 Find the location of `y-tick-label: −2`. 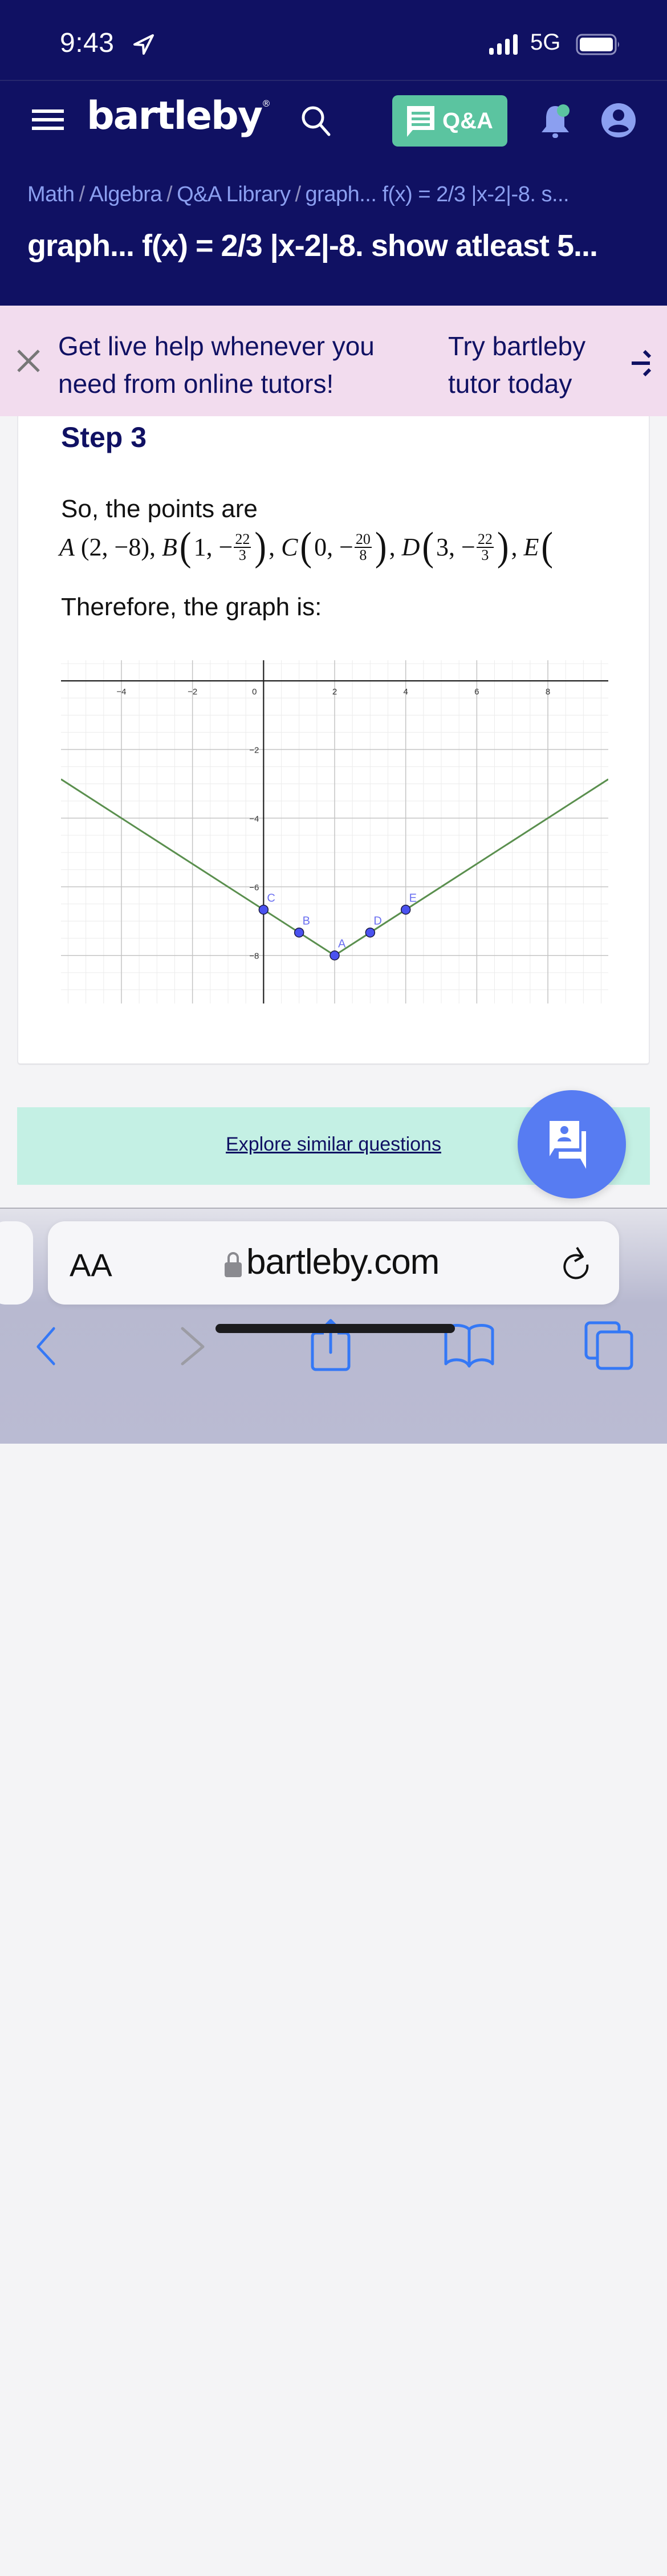

y-tick-label: −2 is located at coordinates (254, 750).